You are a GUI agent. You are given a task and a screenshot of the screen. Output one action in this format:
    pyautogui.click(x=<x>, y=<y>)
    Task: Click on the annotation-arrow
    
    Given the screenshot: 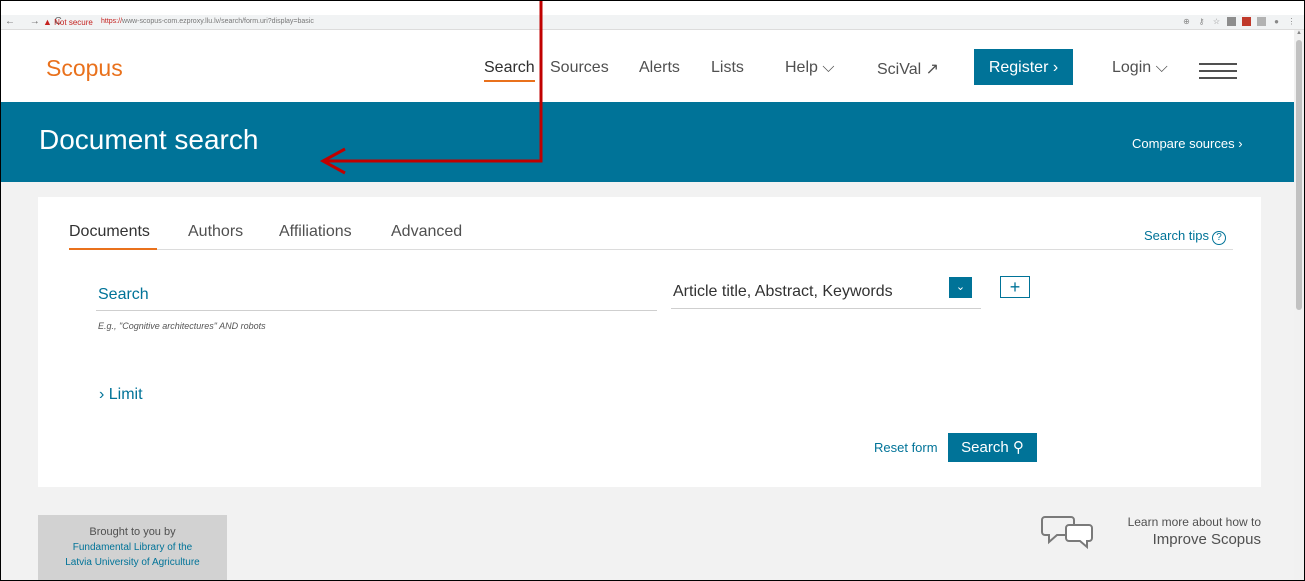 What is the action you would take?
    pyautogui.click(x=431, y=88)
    